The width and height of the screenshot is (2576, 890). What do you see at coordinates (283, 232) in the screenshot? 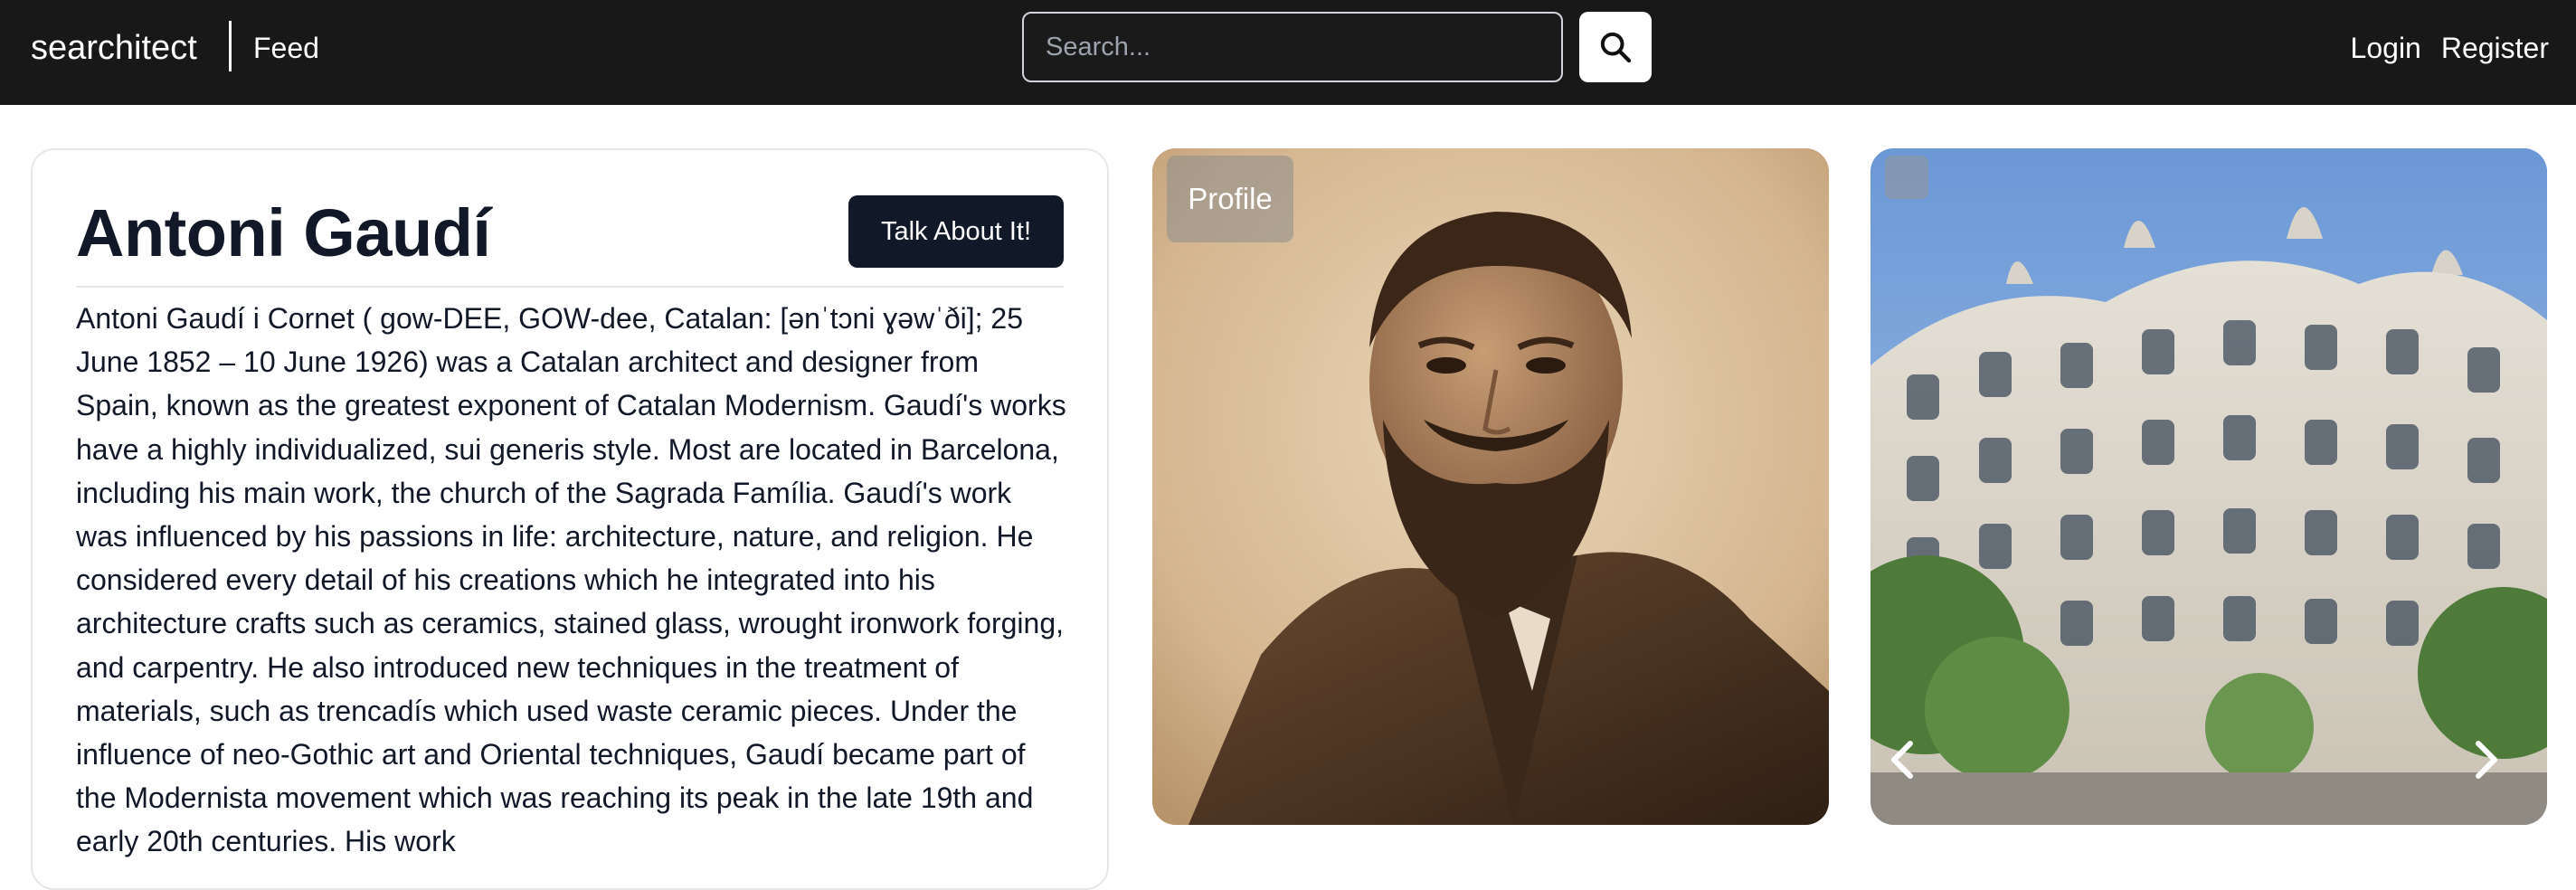
I see `page-title: Antoni Gaudí` at bounding box center [283, 232].